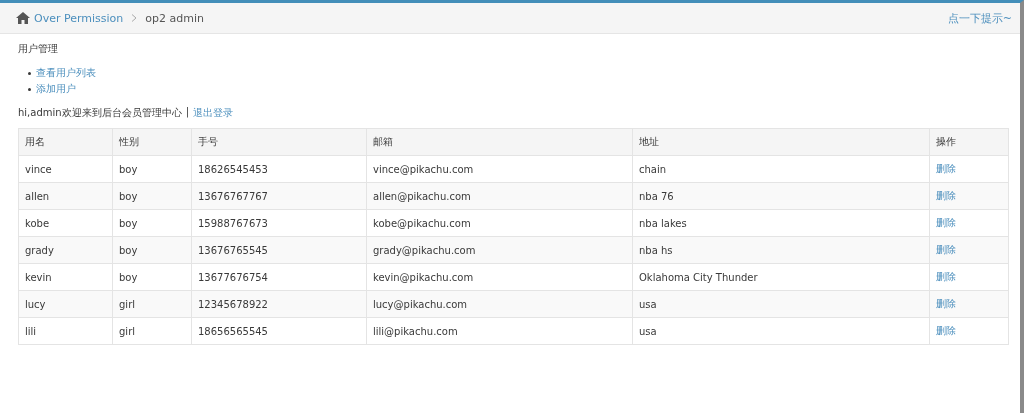  What do you see at coordinates (979, 18) in the screenshot?
I see `hint-link: 点一下提示~` at bounding box center [979, 18].